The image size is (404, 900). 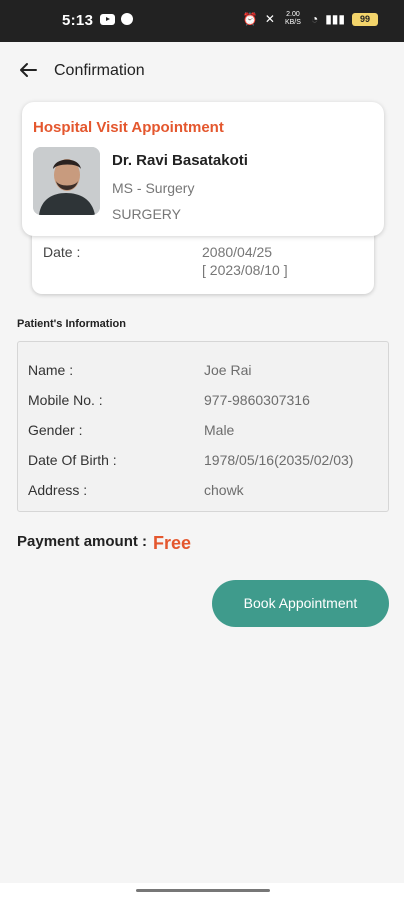 What do you see at coordinates (66, 181) in the screenshot?
I see `doctor-avatar` at bounding box center [66, 181].